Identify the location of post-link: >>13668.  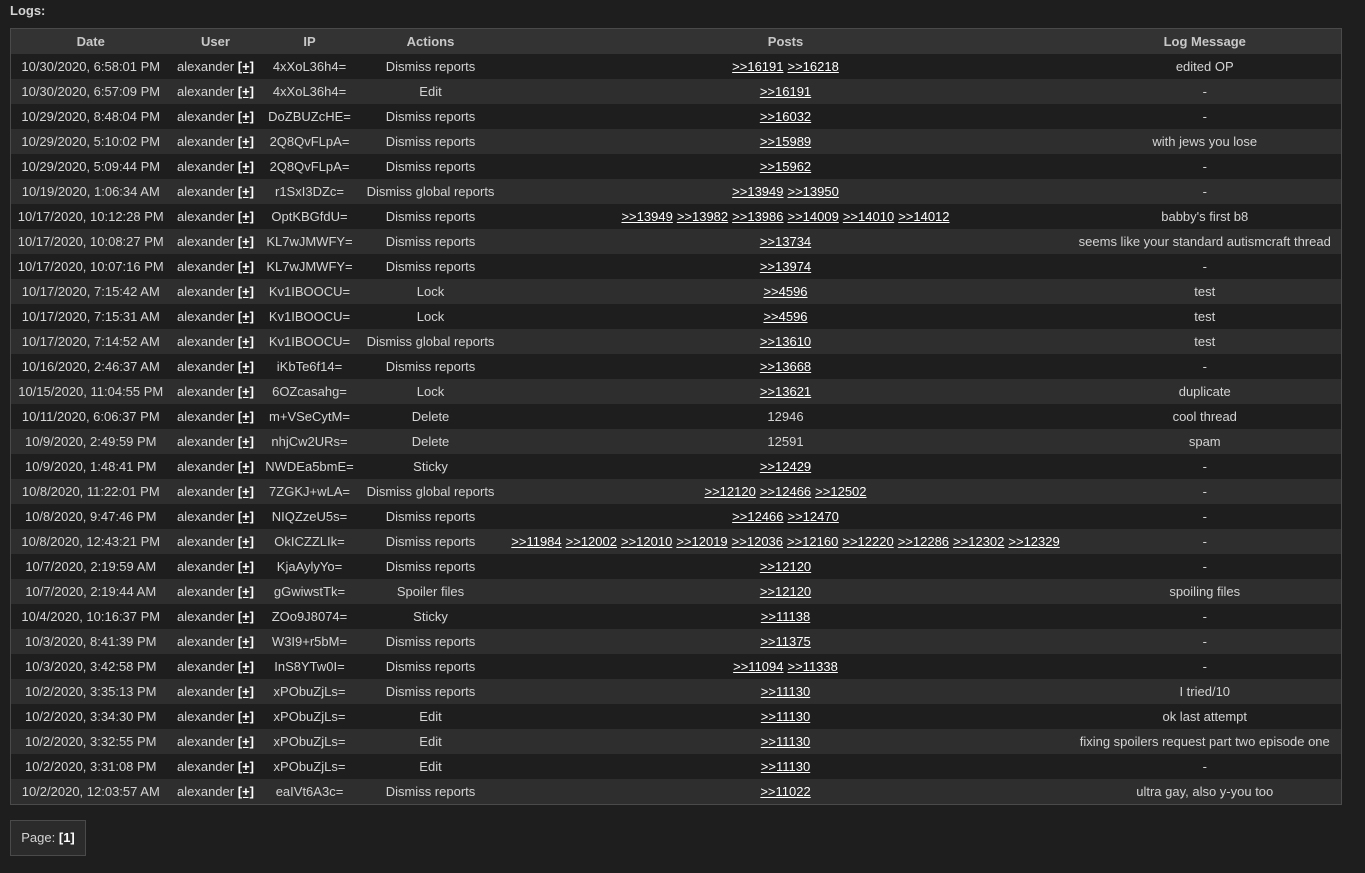
(785, 366).